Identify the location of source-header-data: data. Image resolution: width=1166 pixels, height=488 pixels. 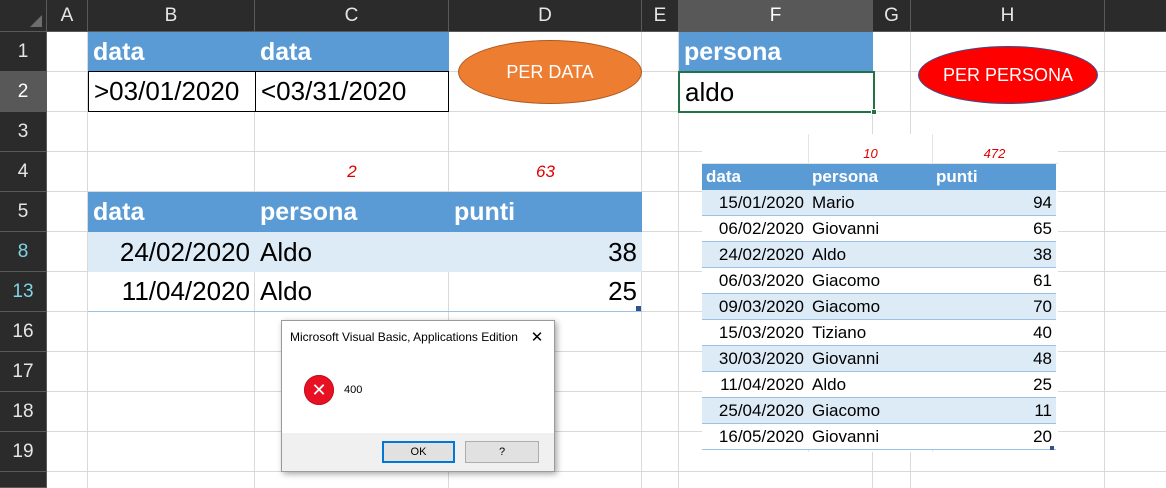
(723, 176).